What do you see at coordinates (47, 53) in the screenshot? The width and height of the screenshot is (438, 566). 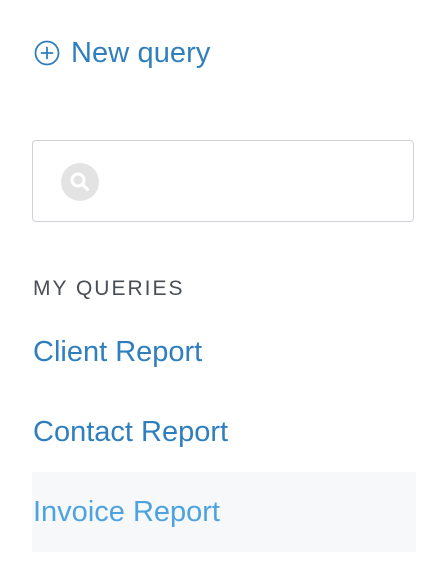 I see `plus-circle-icon` at bounding box center [47, 53].